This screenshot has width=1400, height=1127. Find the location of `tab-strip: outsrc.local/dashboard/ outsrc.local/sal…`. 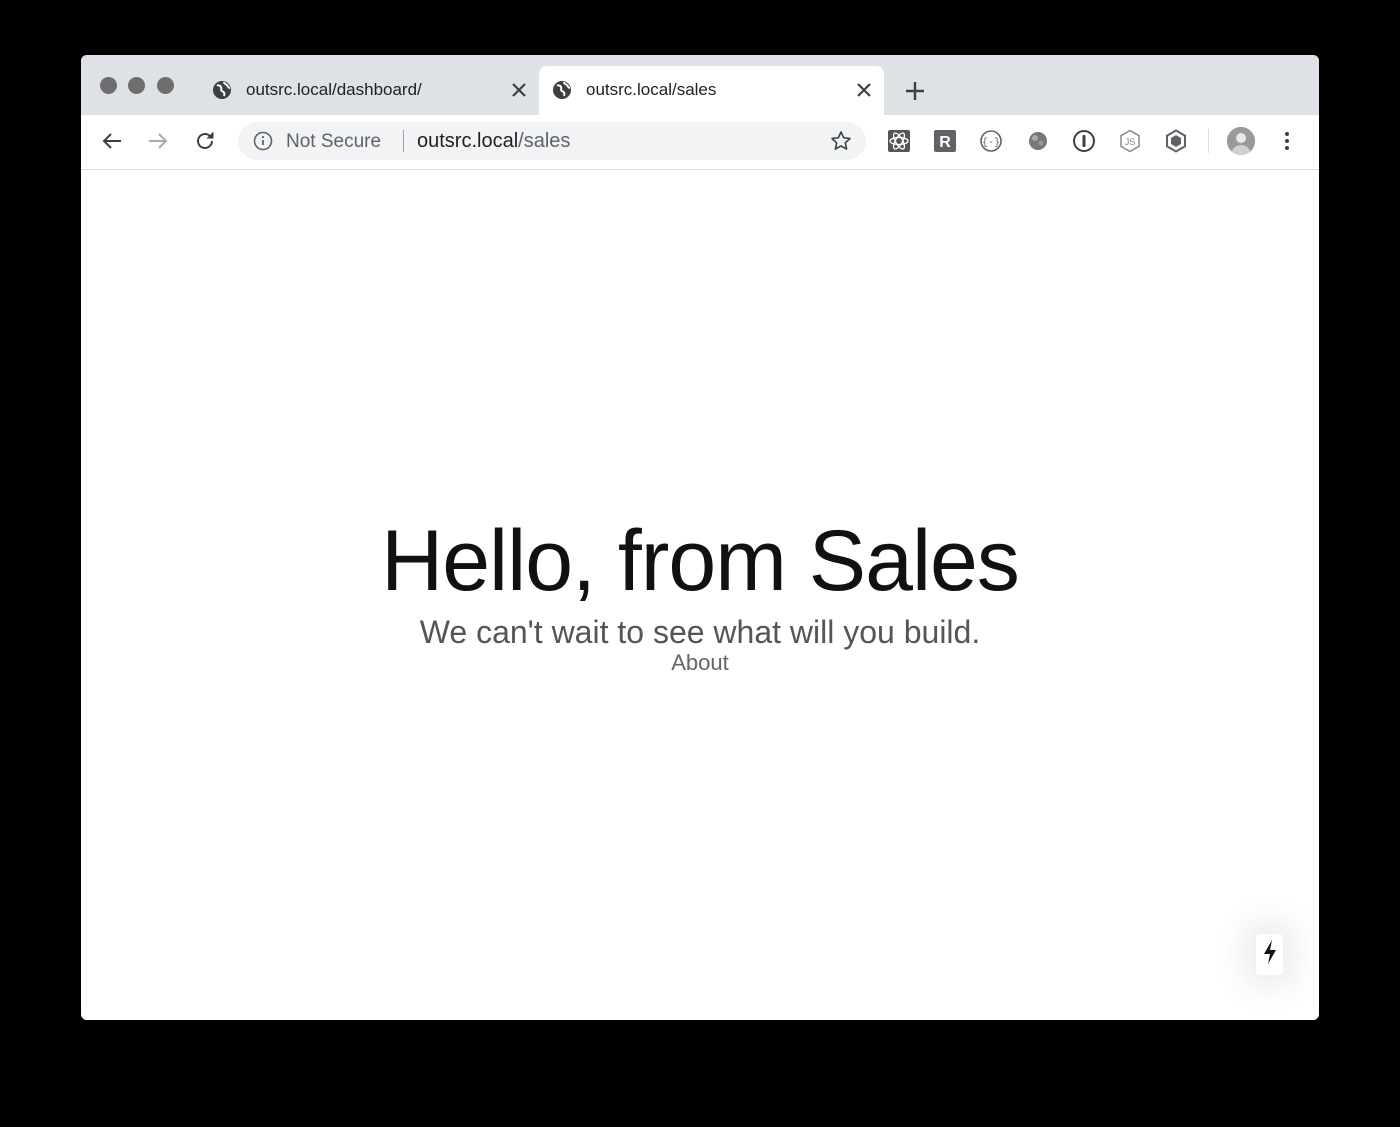

tab-strip: outsrc.local/dashboard/ outsrc.local/sal… is located at coordinates (700, 85).